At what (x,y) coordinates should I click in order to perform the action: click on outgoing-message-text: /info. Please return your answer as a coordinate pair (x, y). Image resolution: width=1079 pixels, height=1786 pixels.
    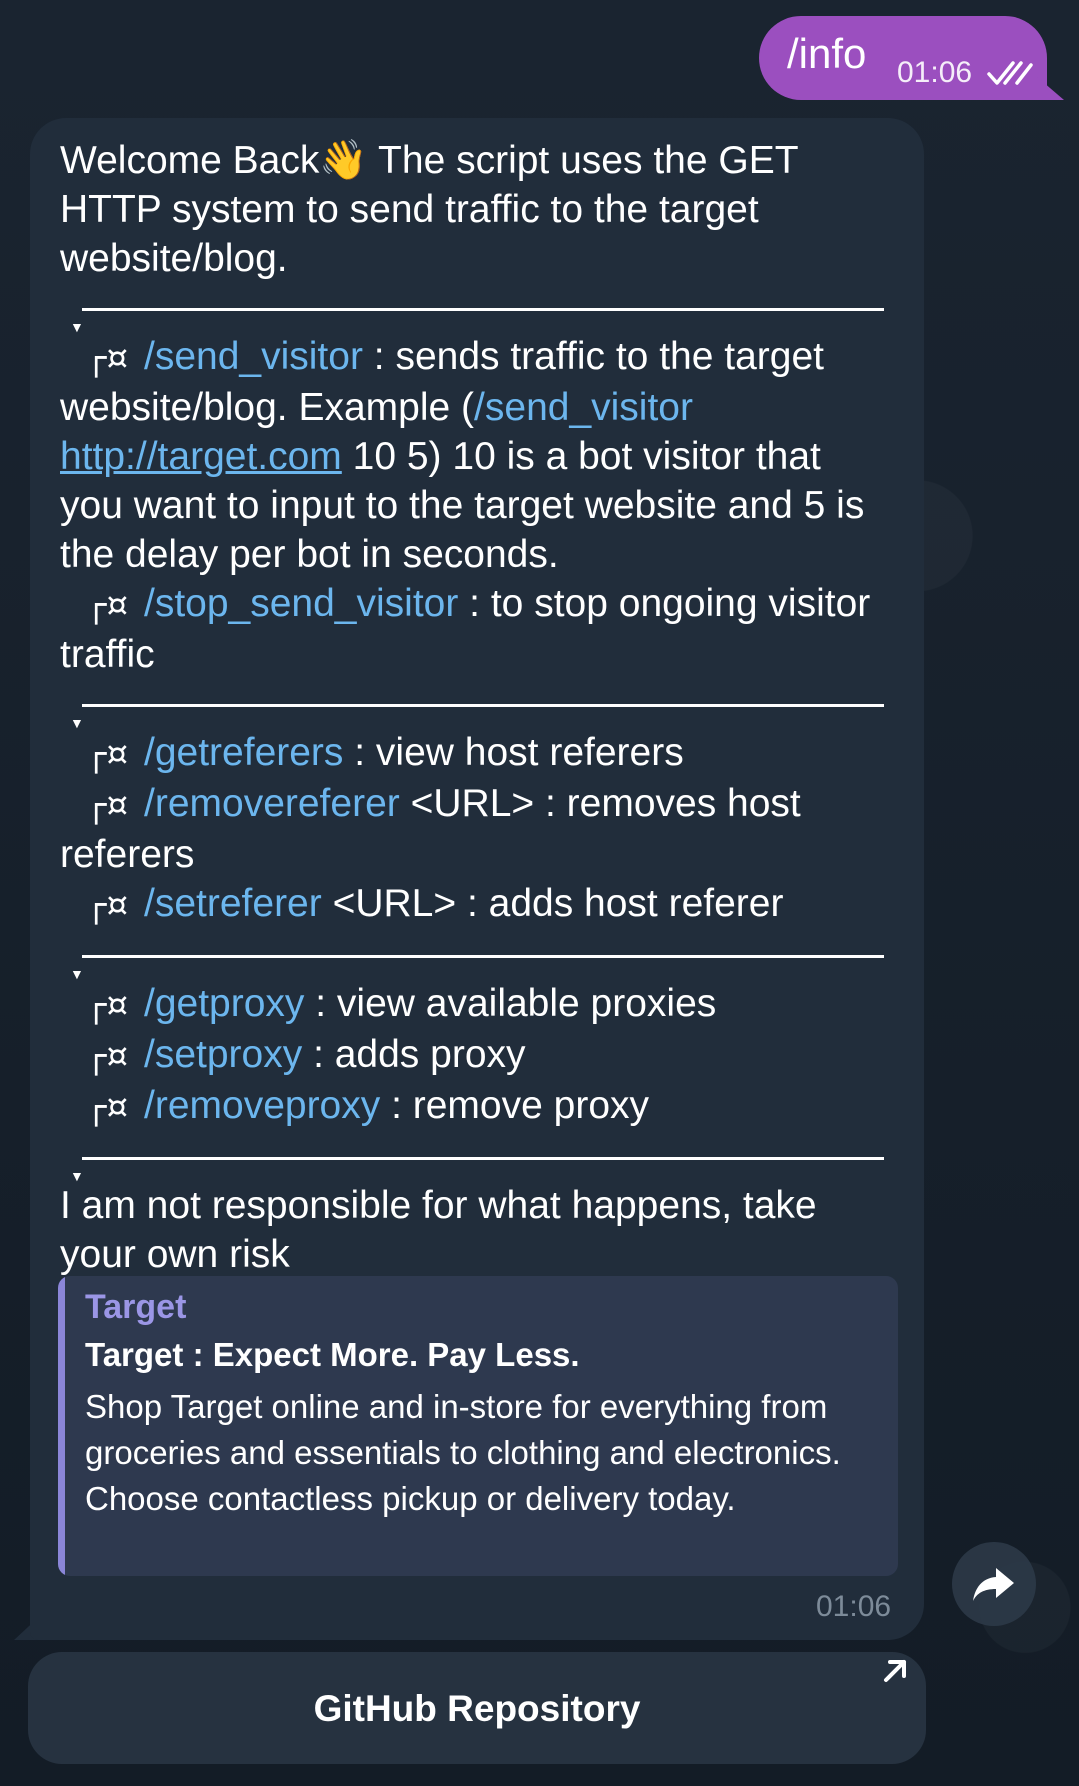
    Looking at the image, I should click on (827, 53).